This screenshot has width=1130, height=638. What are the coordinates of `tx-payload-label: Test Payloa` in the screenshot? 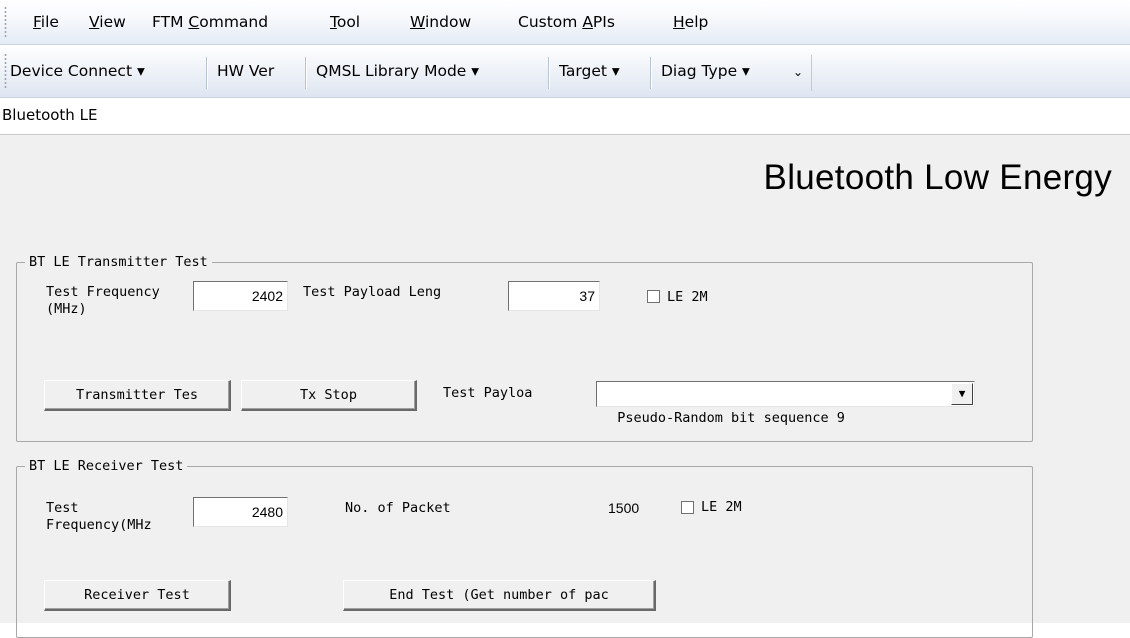 It's located at (488, 393).